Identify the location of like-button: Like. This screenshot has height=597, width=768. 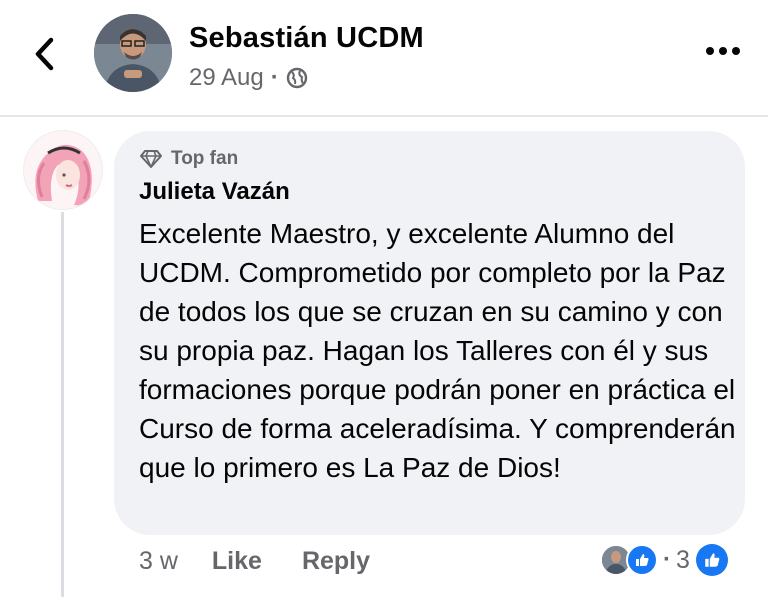
(237, 561).